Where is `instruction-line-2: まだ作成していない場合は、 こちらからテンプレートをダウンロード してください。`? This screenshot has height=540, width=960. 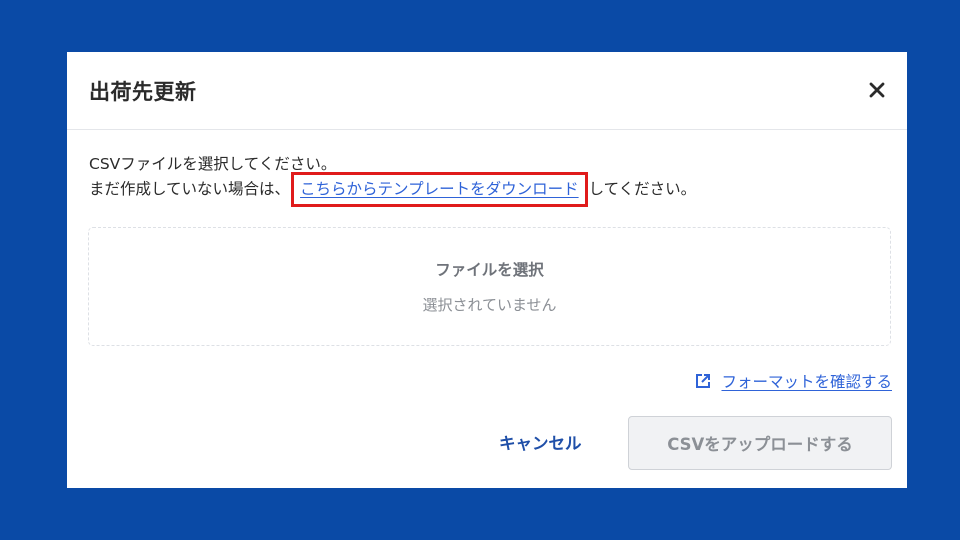 instruction-line-2: まだ作成していない場合は、 こちらからテンプレートをダウンロード してください。 is located at coordinates (393, 189).